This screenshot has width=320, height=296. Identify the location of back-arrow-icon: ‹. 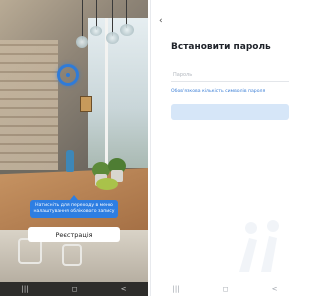
(161, 21).